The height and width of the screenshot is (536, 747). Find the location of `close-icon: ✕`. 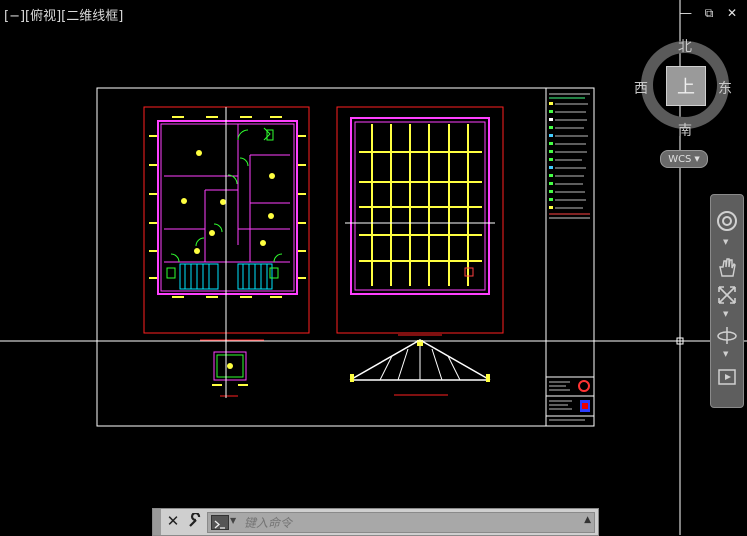

close-icon: ✕ is located at coordinates (173, 521).